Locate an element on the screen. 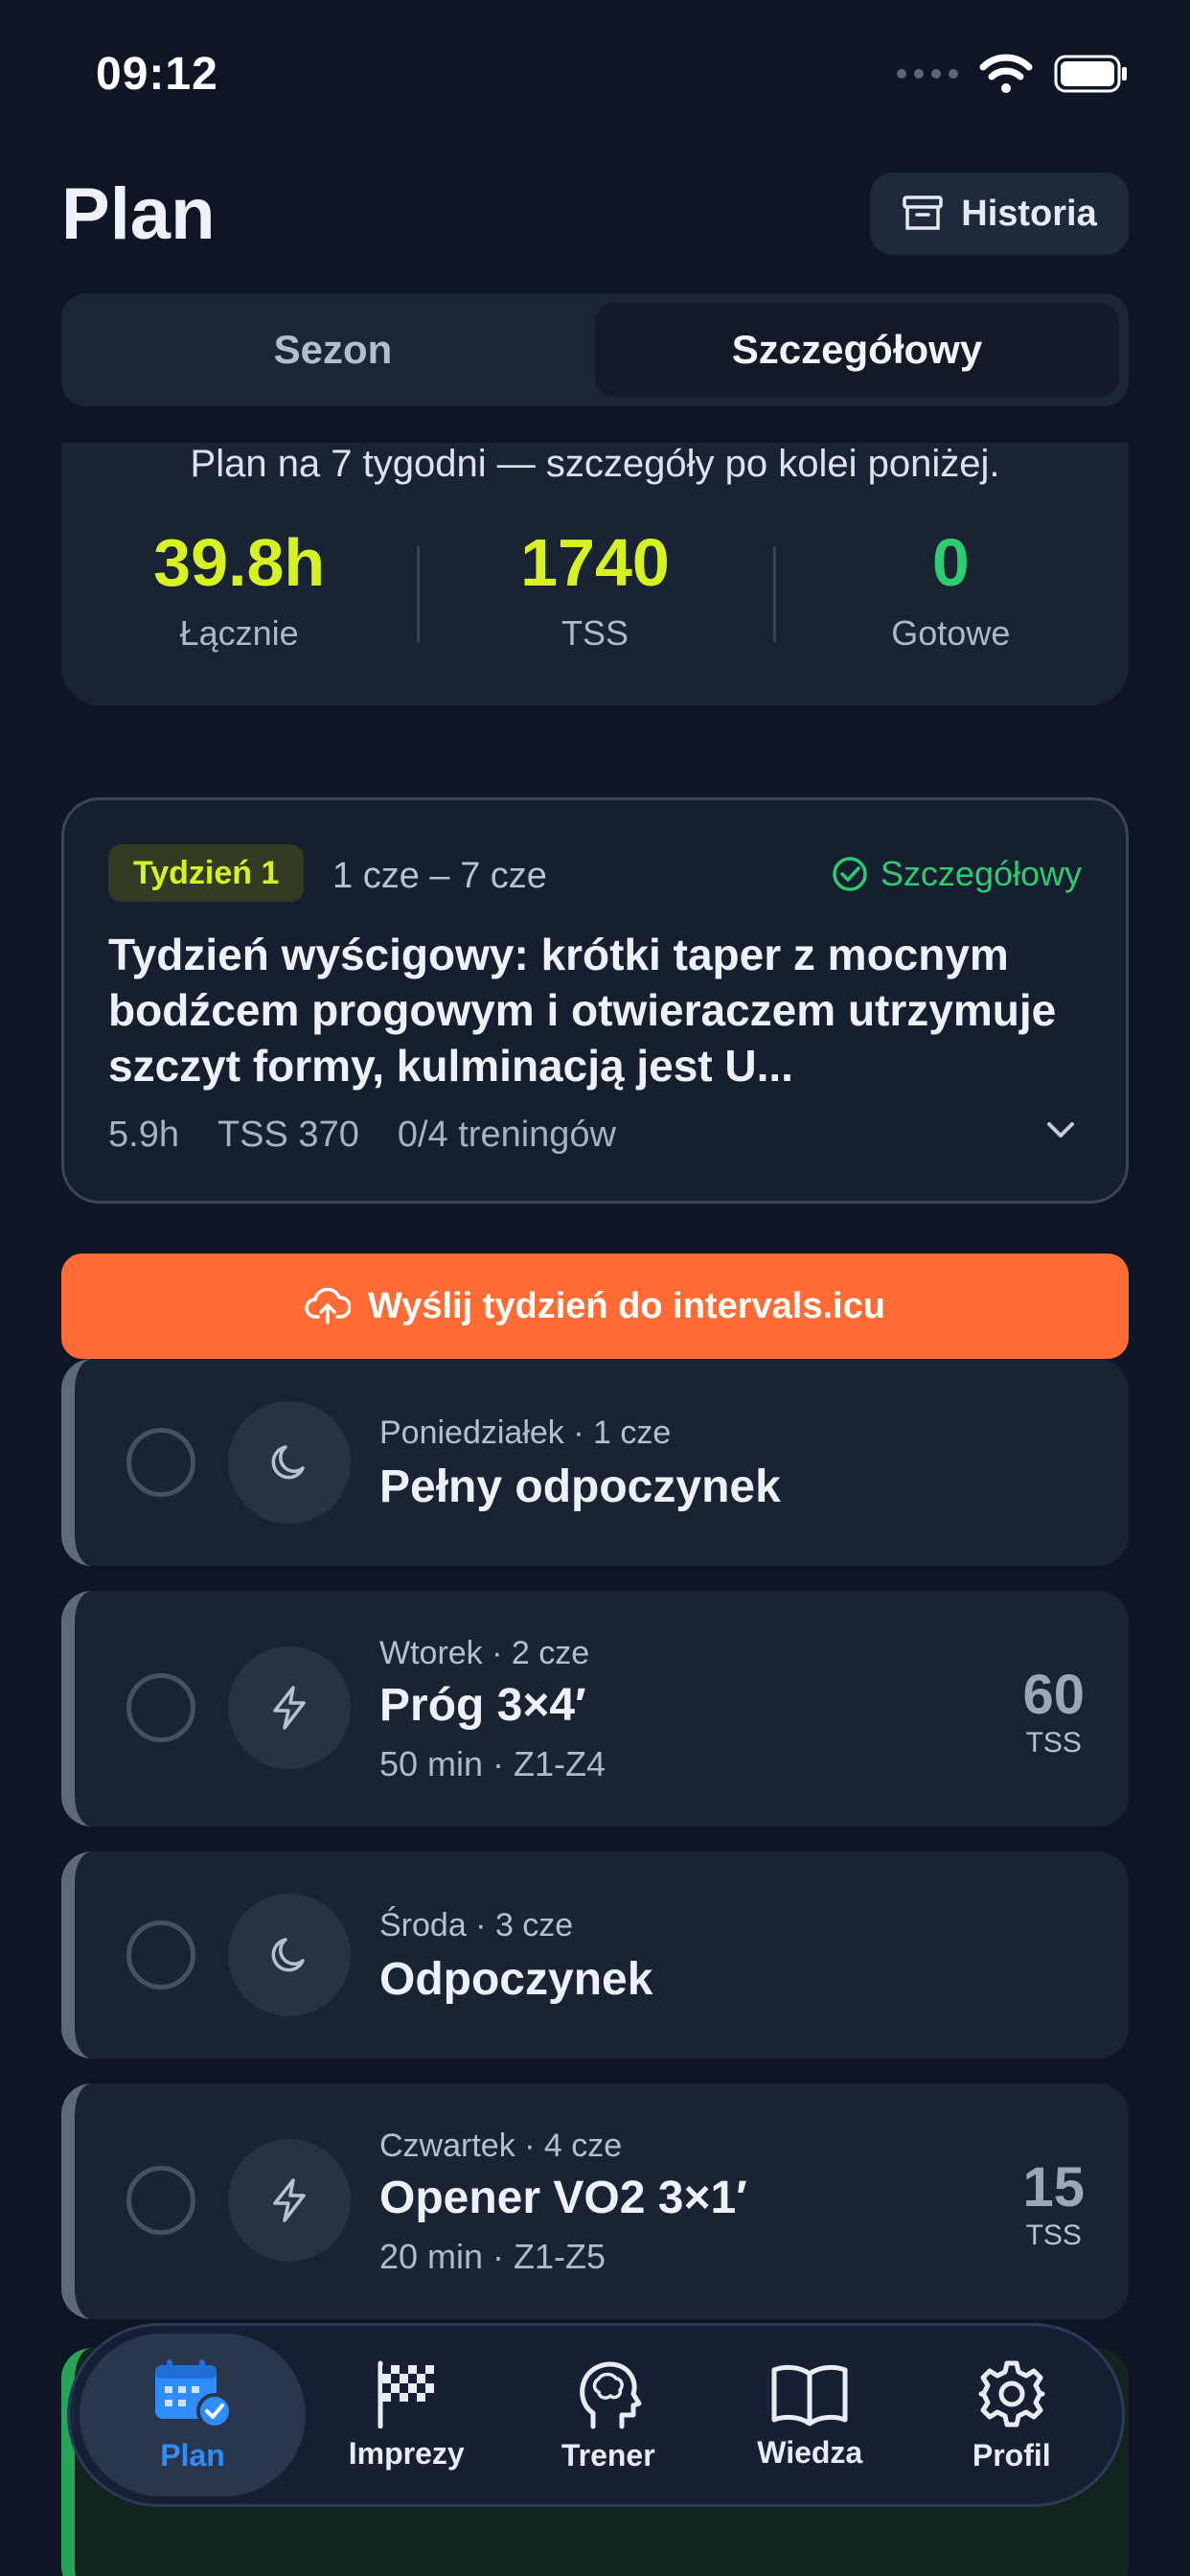  day-subtitle: Środa · 3 cze is located at coordinates (476, 1925).